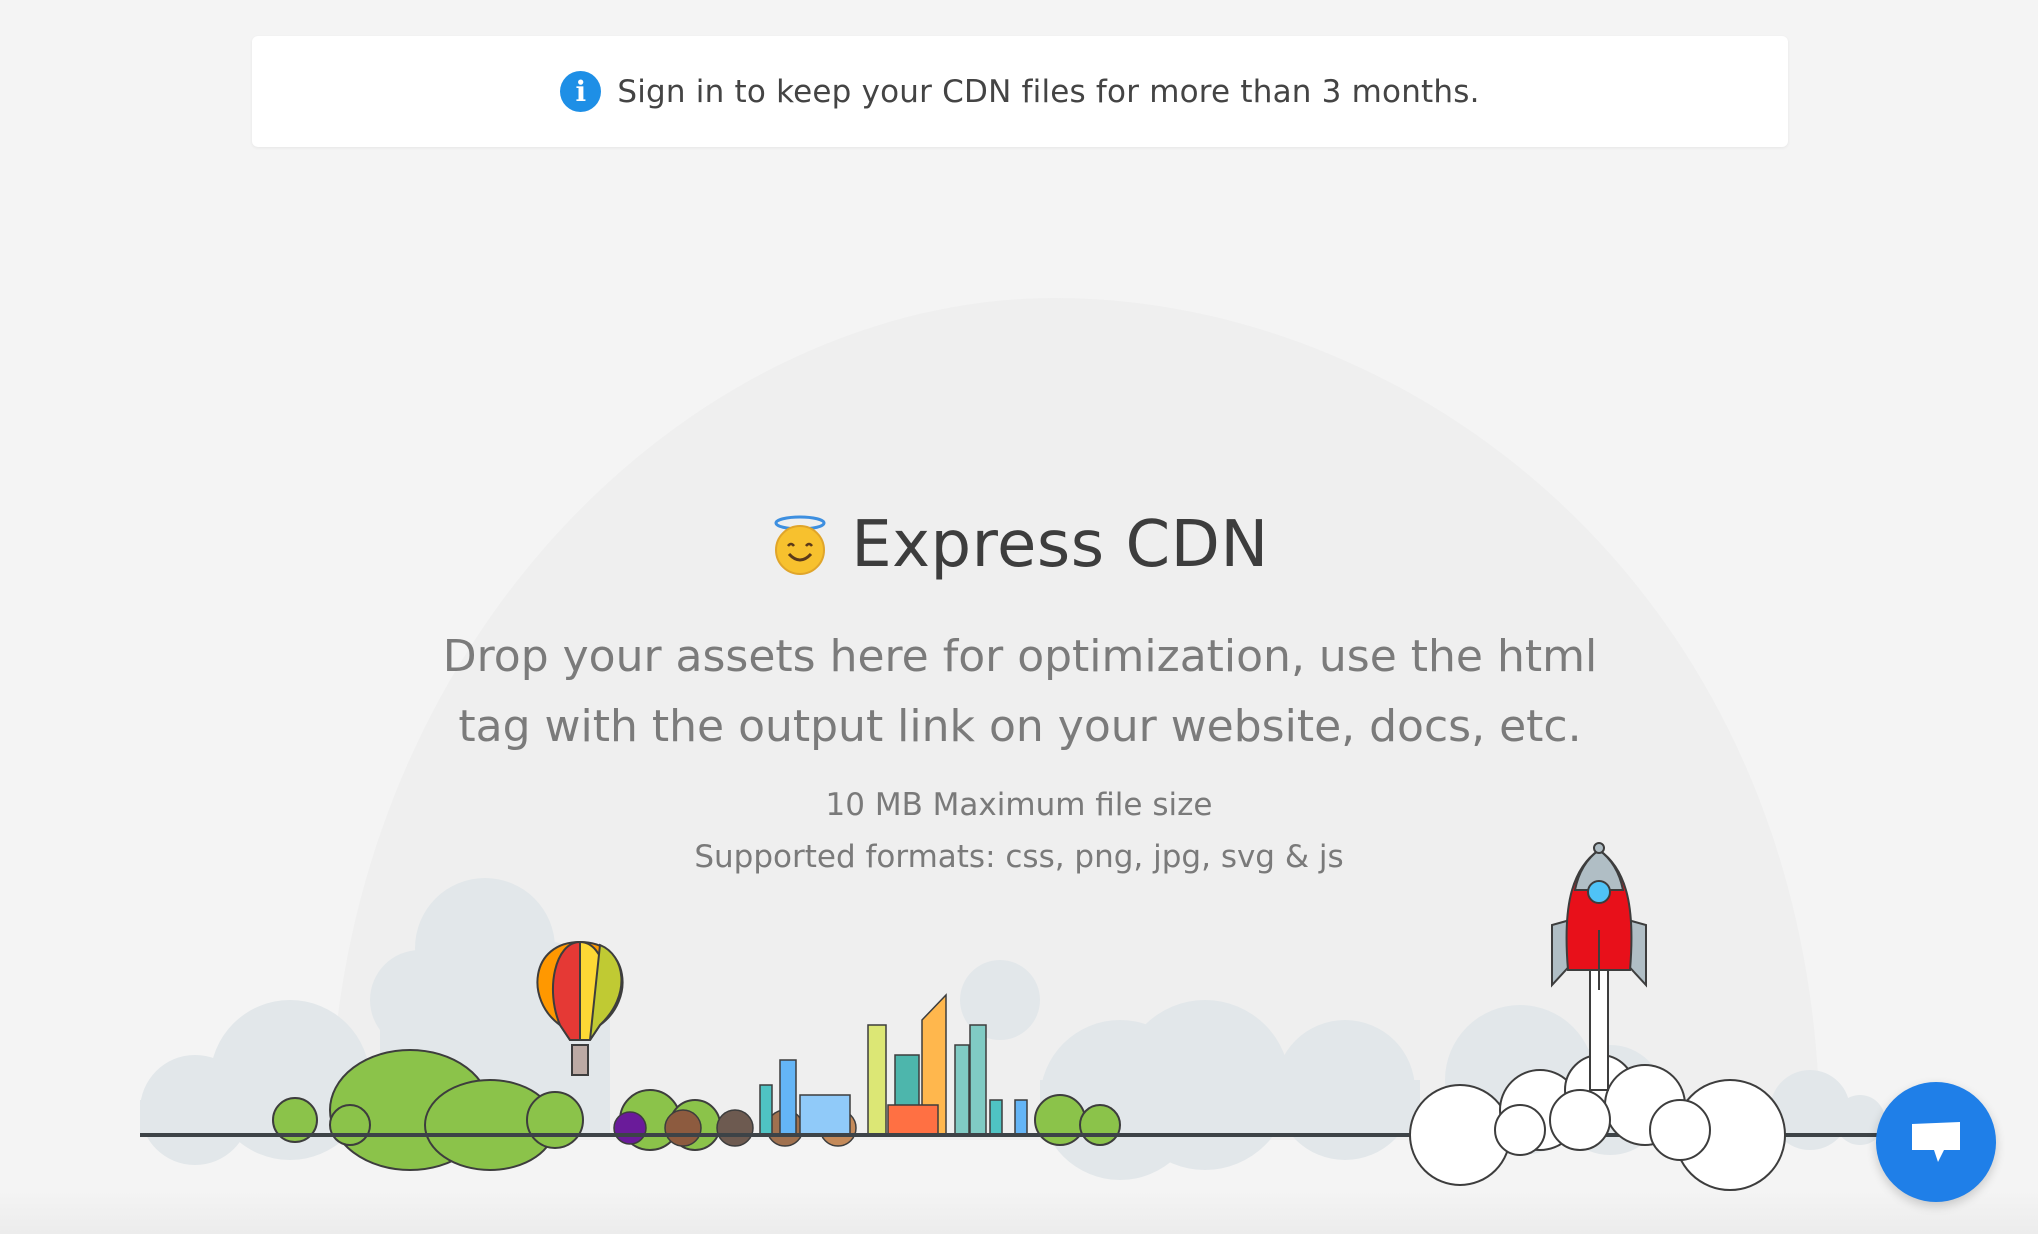 The width and height of the screenshot is (2038, 1234). Describe the element at coordinates (1060, 545) in the screenshot. I see `page-title: Express CDN` at that location.